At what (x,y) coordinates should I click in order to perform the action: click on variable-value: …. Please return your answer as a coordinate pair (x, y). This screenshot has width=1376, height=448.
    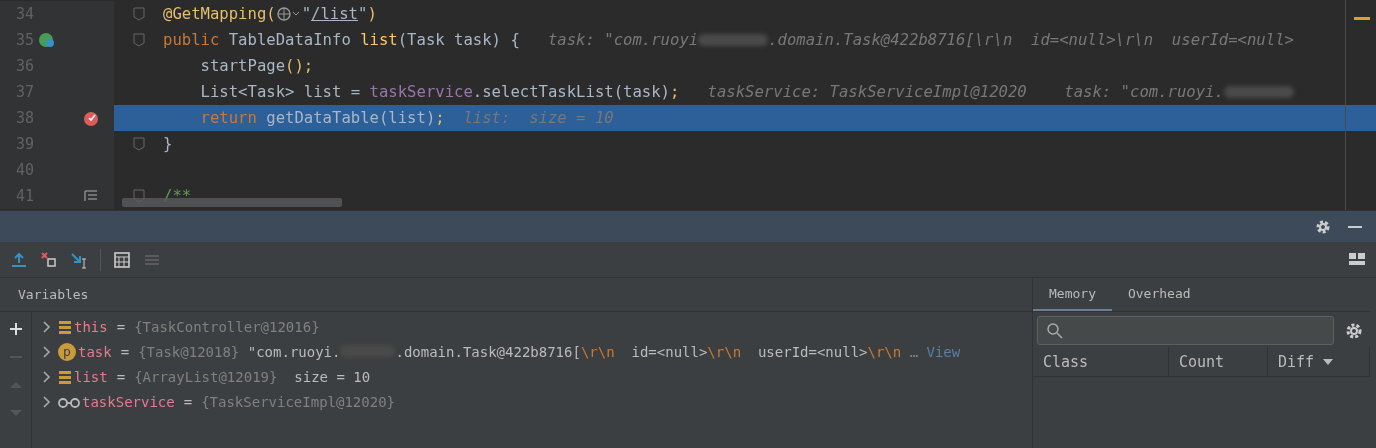
    Looking at the image, I should click on (914, 351).